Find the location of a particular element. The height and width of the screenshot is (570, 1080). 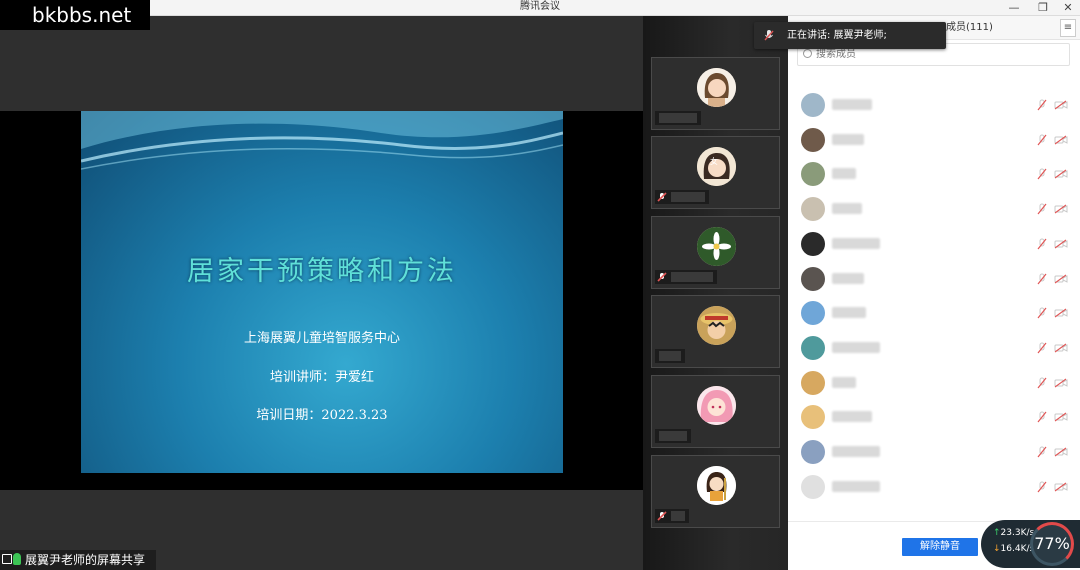

cpu-percent: 77% is located at coordinates (1052, 543).